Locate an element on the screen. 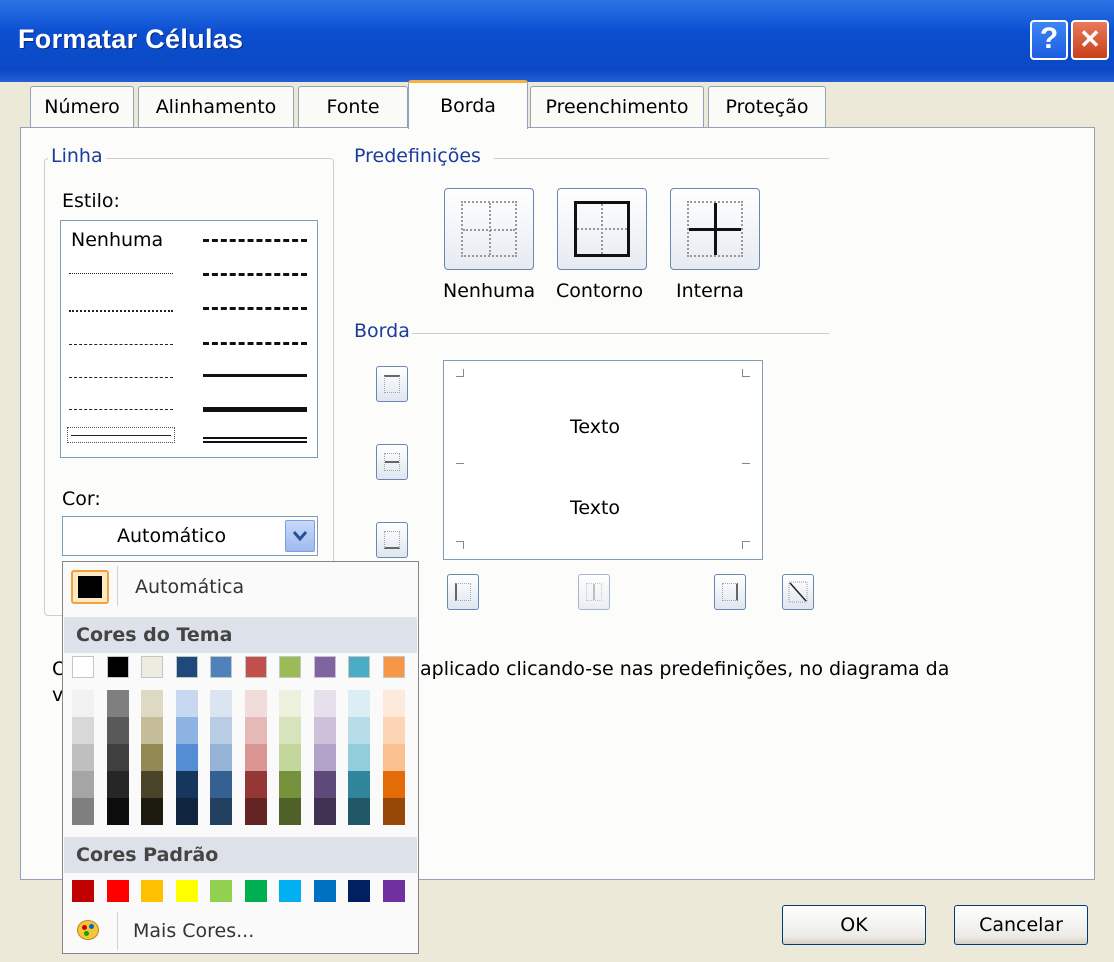 The image size is (1114, 962). ok-button: OK is located at coordinates (854, 925).